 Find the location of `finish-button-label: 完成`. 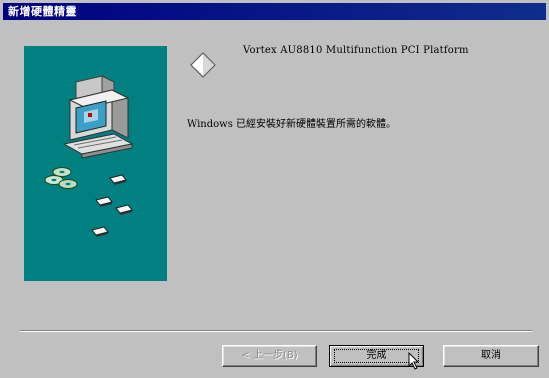

finish-button-label: 完成 is located at coordinates (376, 355).